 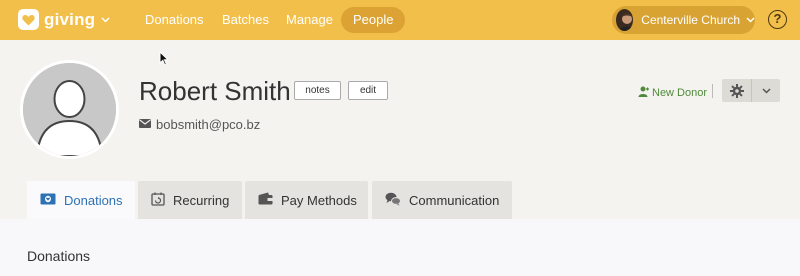 I want to click on profile-avatar, so click(x=69, y=109).